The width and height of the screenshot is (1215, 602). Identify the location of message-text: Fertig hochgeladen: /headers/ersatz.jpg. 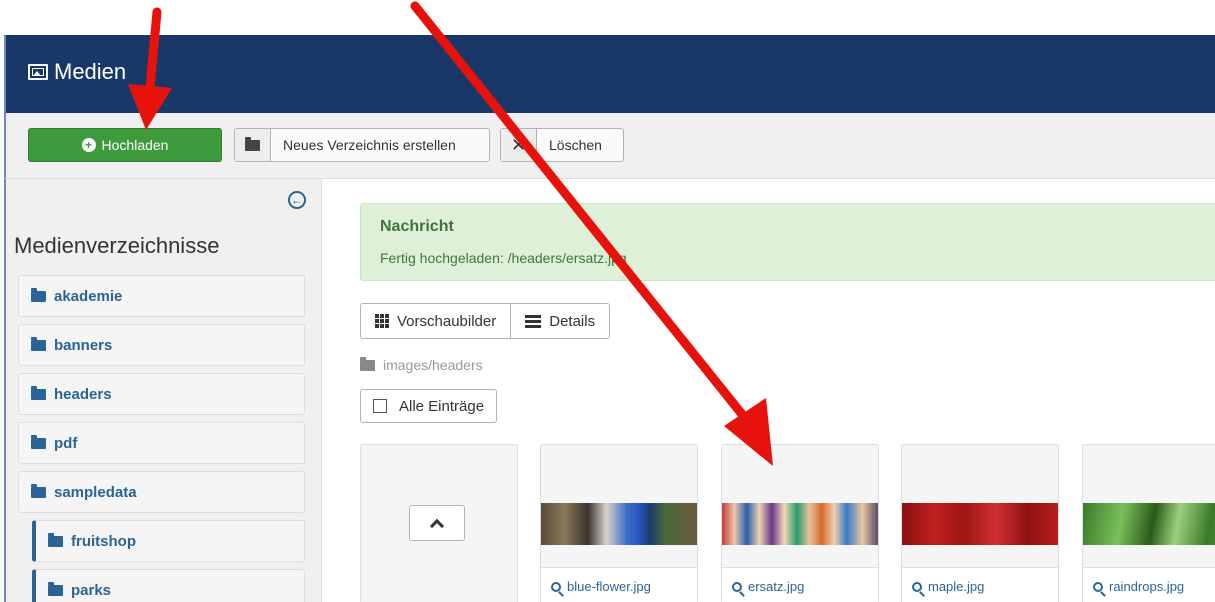
(503, 258).